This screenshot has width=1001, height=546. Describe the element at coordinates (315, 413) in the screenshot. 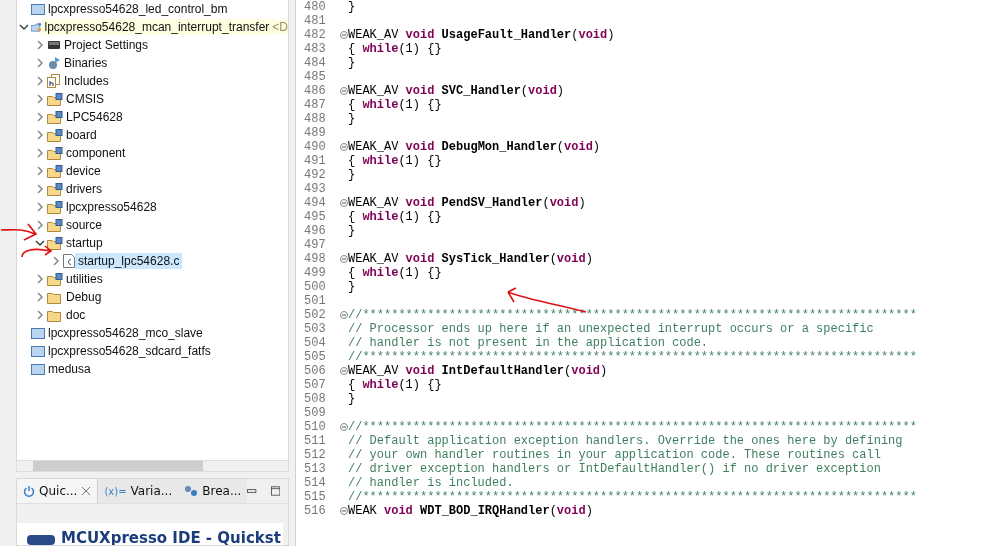

I see `line-number: 509` at that location.